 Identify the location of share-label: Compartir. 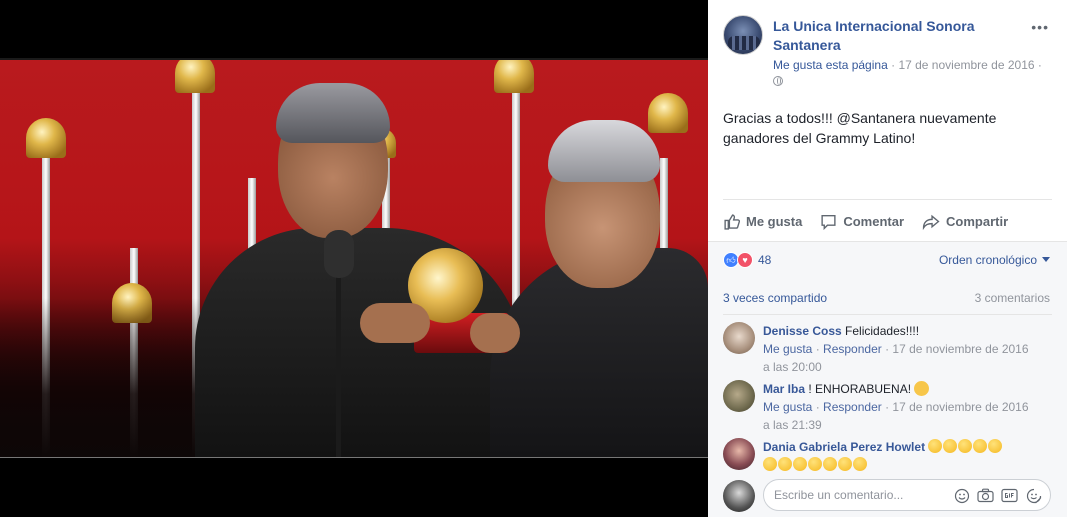
(977, 221).